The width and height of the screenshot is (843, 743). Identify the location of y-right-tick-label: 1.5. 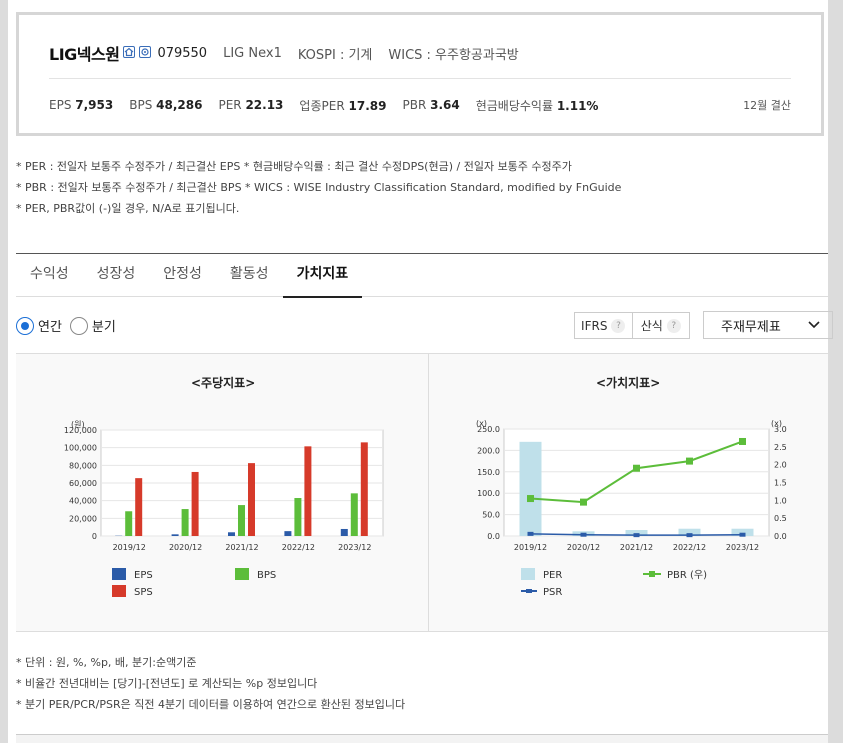
(780, 483).